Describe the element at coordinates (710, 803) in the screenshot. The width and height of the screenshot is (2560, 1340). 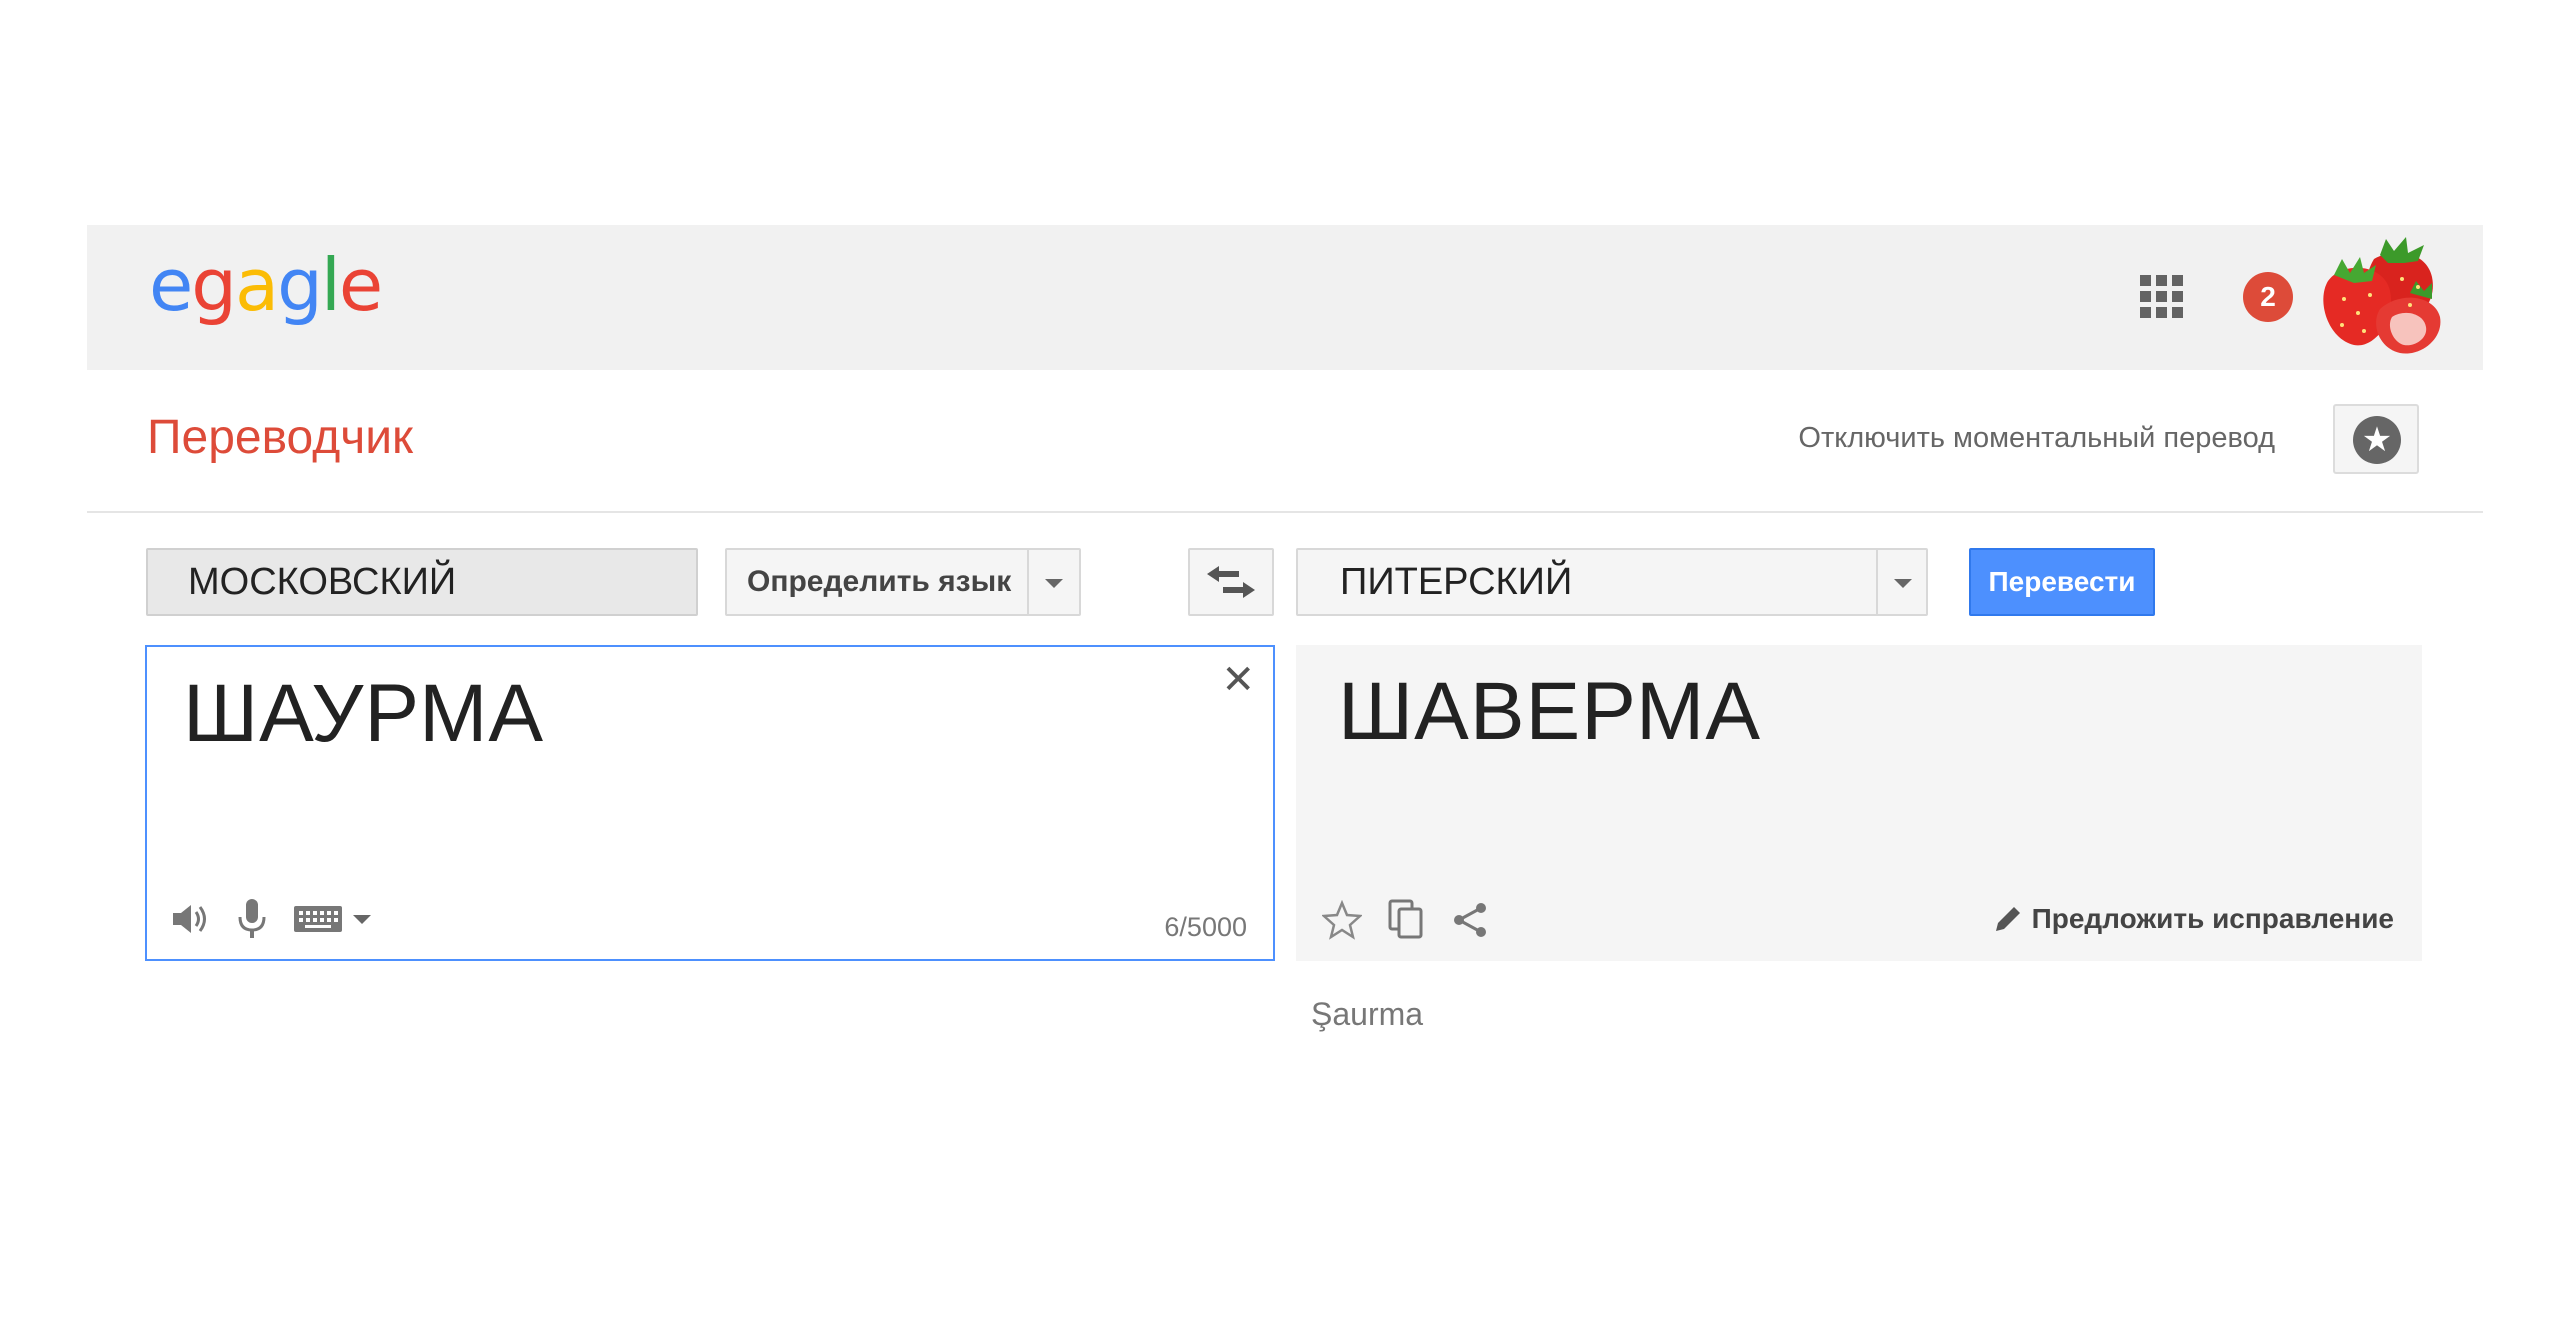
I see `source-text-area: ШАУРМА ✕ 6/5000` at that location.